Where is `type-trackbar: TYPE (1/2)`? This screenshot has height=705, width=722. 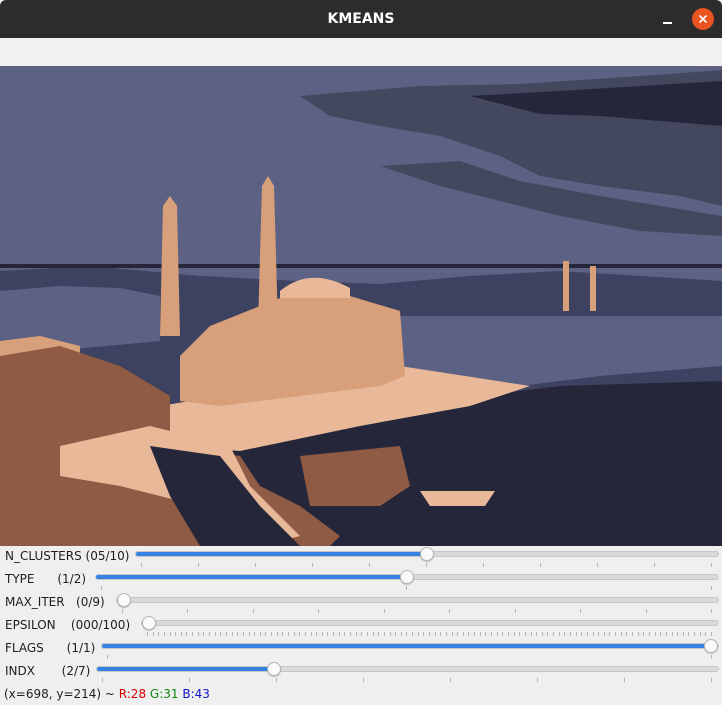 type-trackbar: TYPE (1/2) is located at coordinates (361, 580).